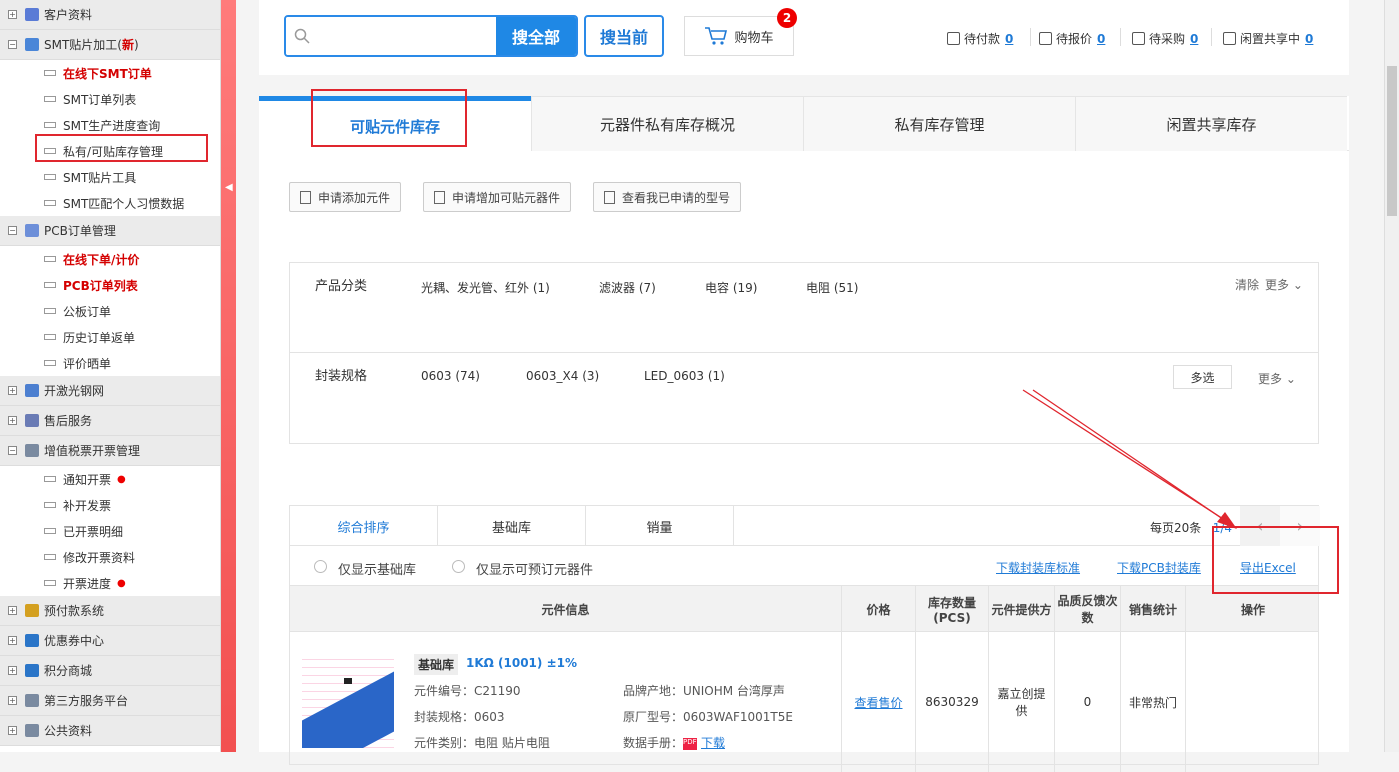 The height and width of the screenshot is (772, 1399). What do you see at coordinates (87, 311) in the screenshot?
I see `sidebar-item-label: 公板订单` at bounding box center [87, 311].